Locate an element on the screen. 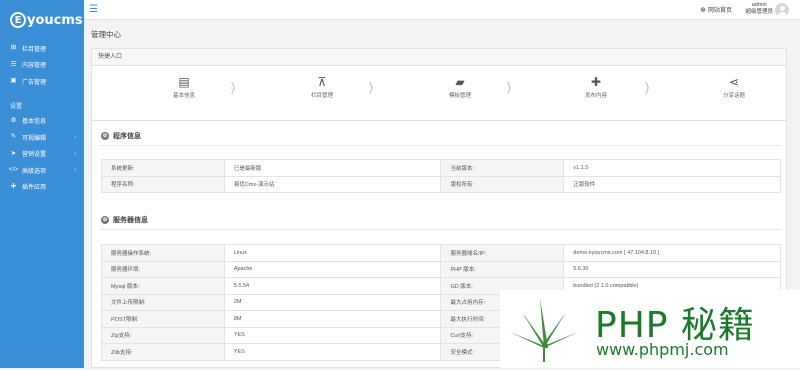  sidebar-item-plugins: ✚ 插件应用 is located at coordinates (42, 187).